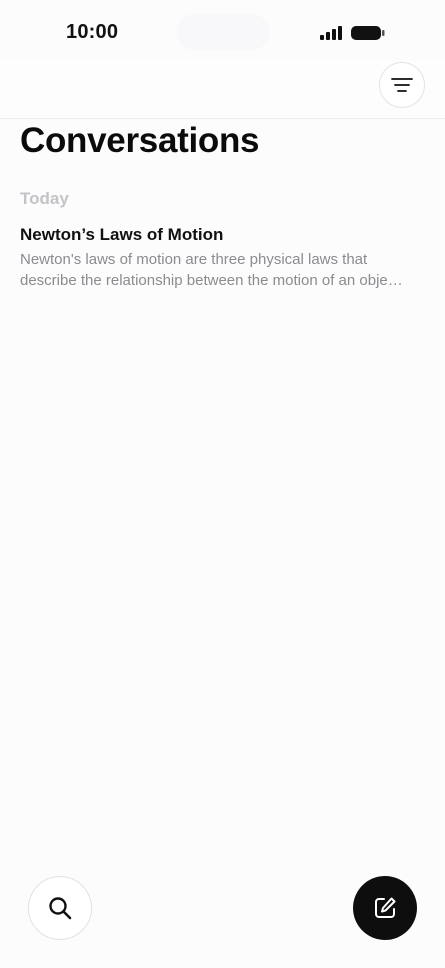  I want to click on conversation-title: Newton’s Laws of Motion, so click(122, 234).